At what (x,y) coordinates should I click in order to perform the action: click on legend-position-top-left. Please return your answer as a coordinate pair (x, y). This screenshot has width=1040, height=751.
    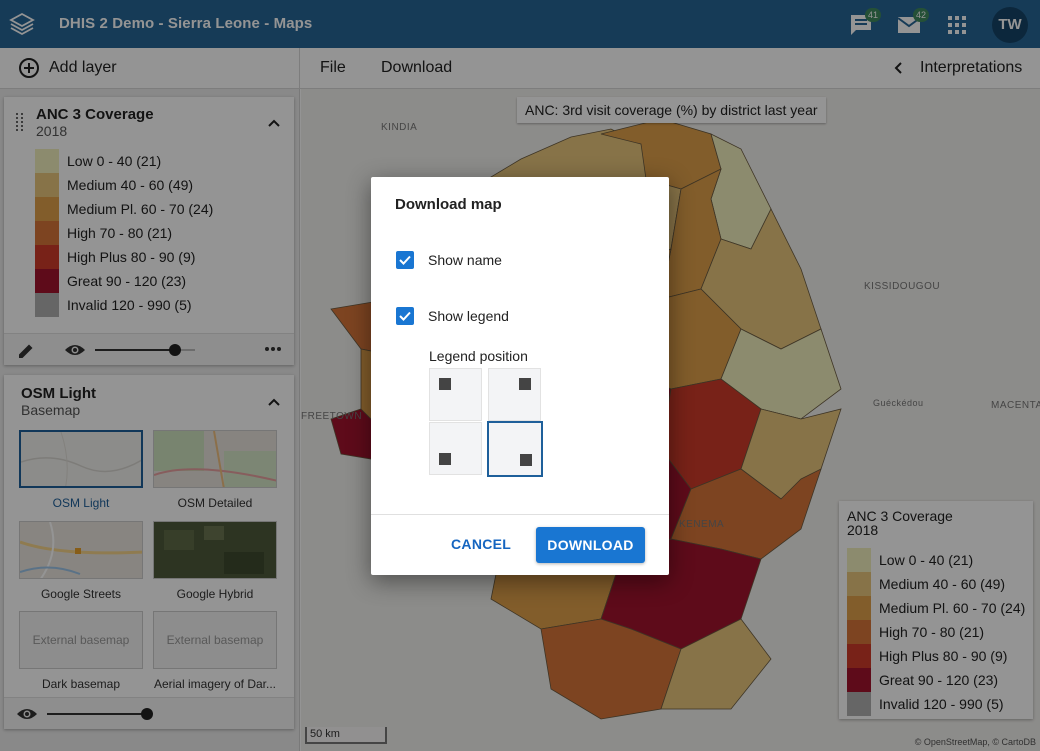
    Looking at the image, I should click on (455, 394).